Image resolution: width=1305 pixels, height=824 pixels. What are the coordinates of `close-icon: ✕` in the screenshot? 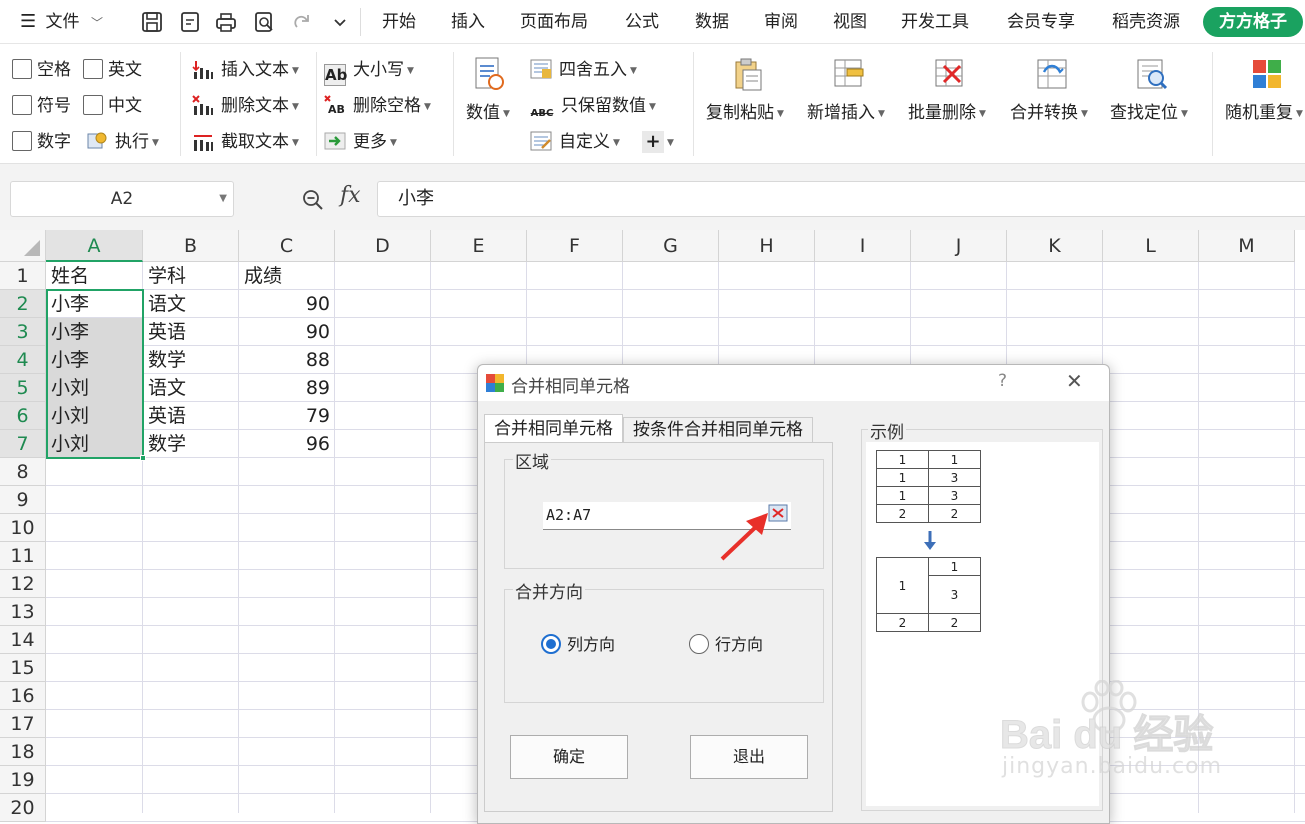 It's located at (1074, 381).